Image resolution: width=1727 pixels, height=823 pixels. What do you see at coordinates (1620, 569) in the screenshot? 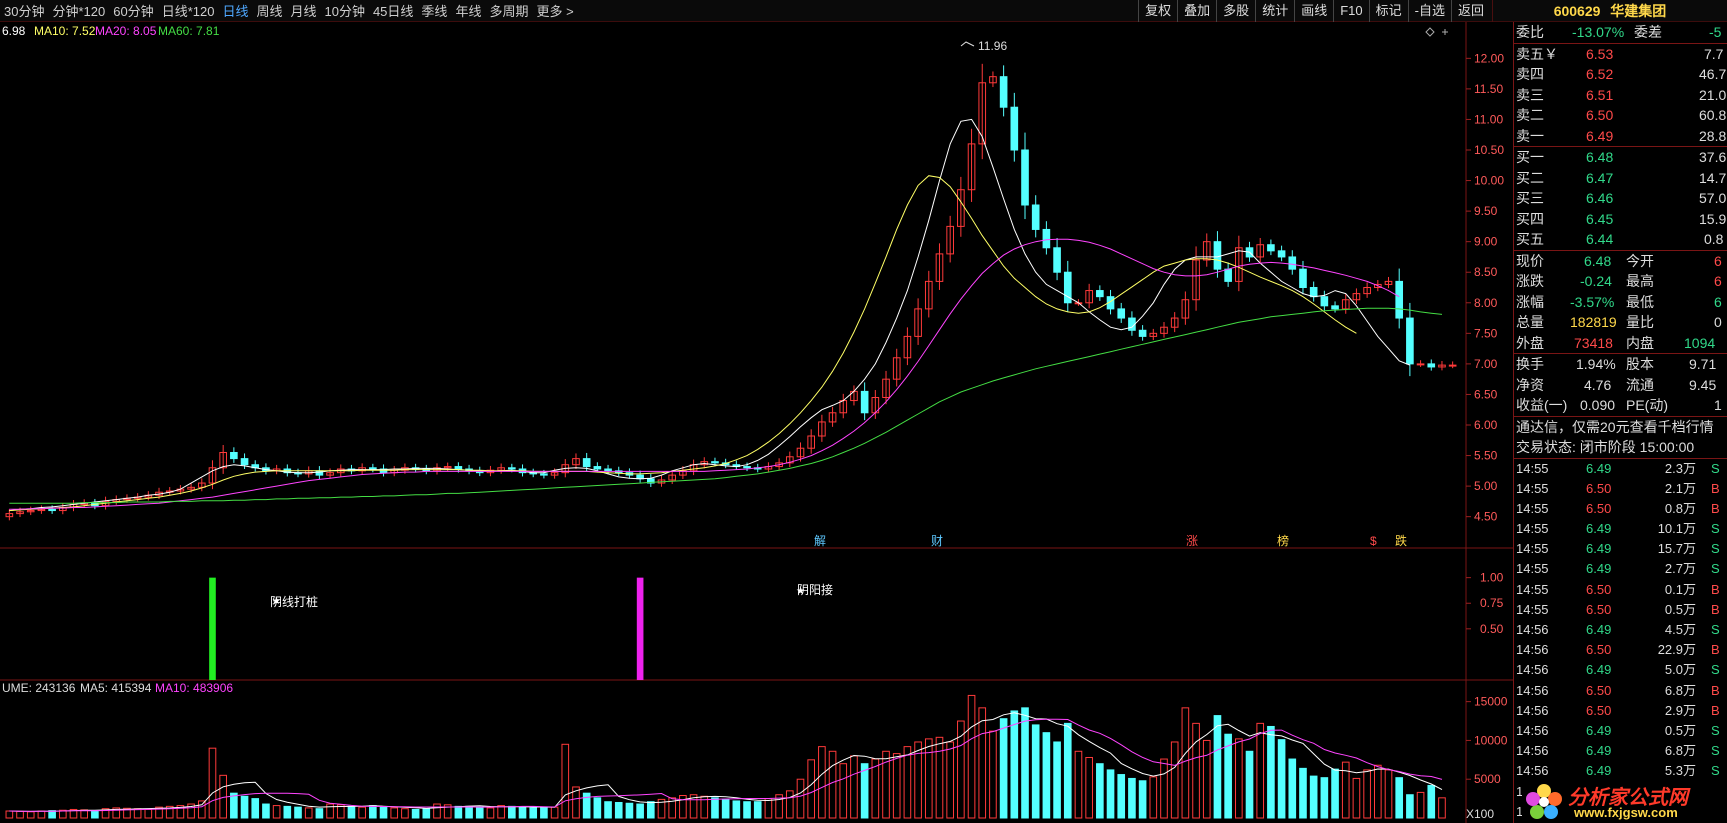
I see `tick-row: 14:55 6.49 2.7万 S` at bounding box center [1620, 569].